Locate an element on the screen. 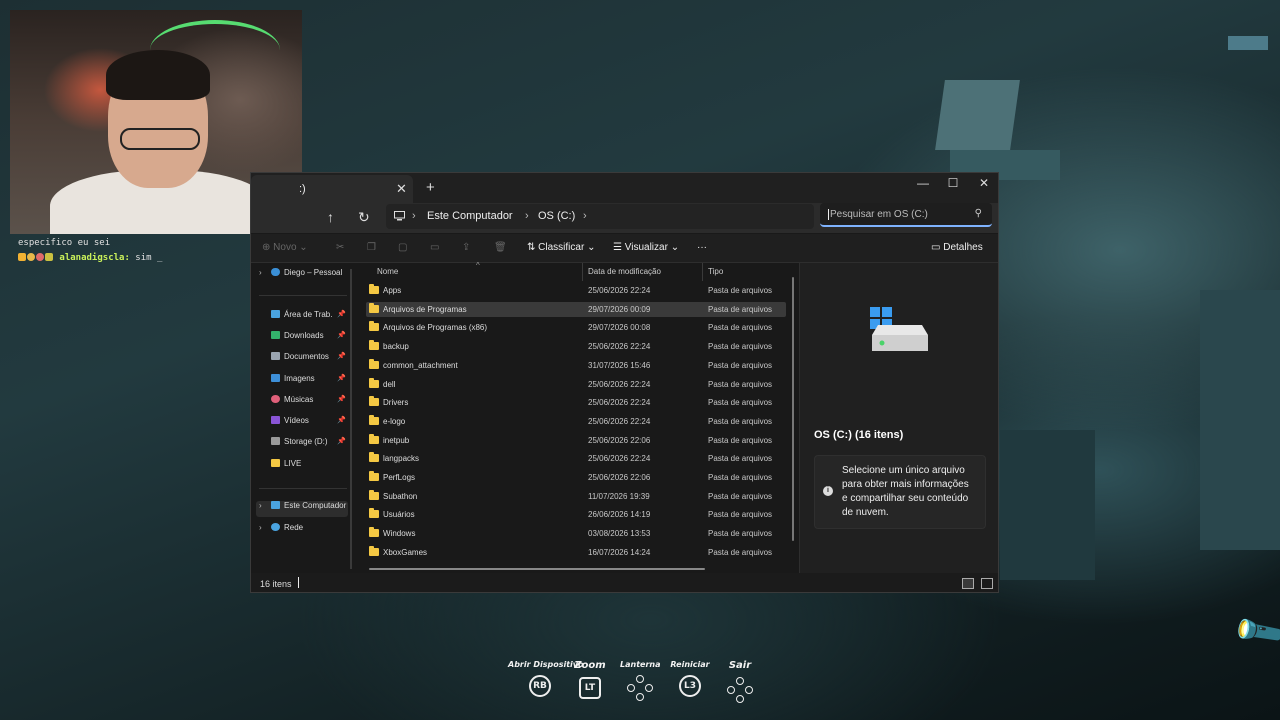 This screenshot has height=720, width=1280. table-row: dell 25/06/2026 22:24 Pasta de arquivos is located at coordinates (576, 384).